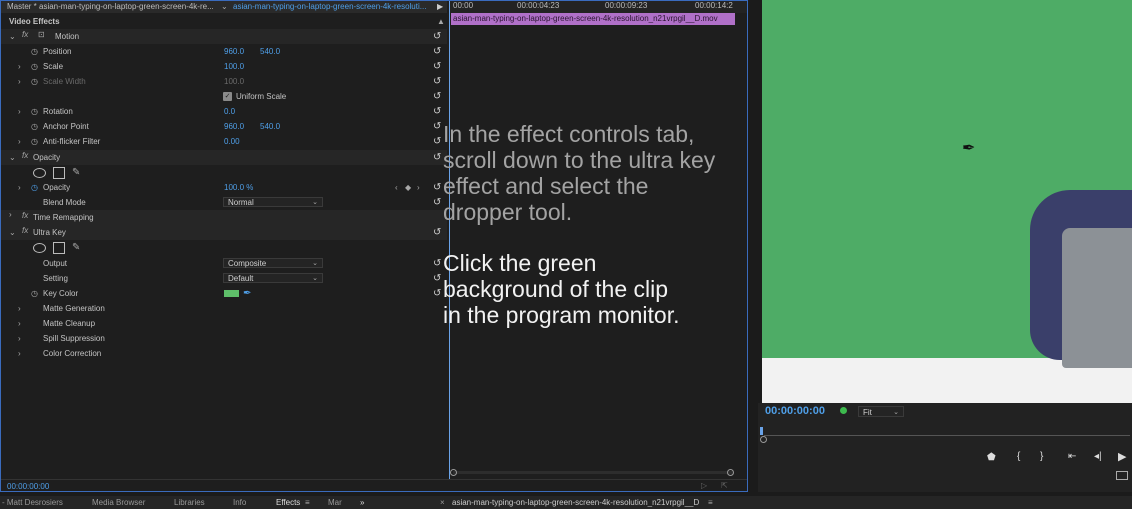  What do you see at coordinates (32, 502) in the screenshot?
I see `tab-project: - Matt Desrosiers` at bounding box center [32, 502].